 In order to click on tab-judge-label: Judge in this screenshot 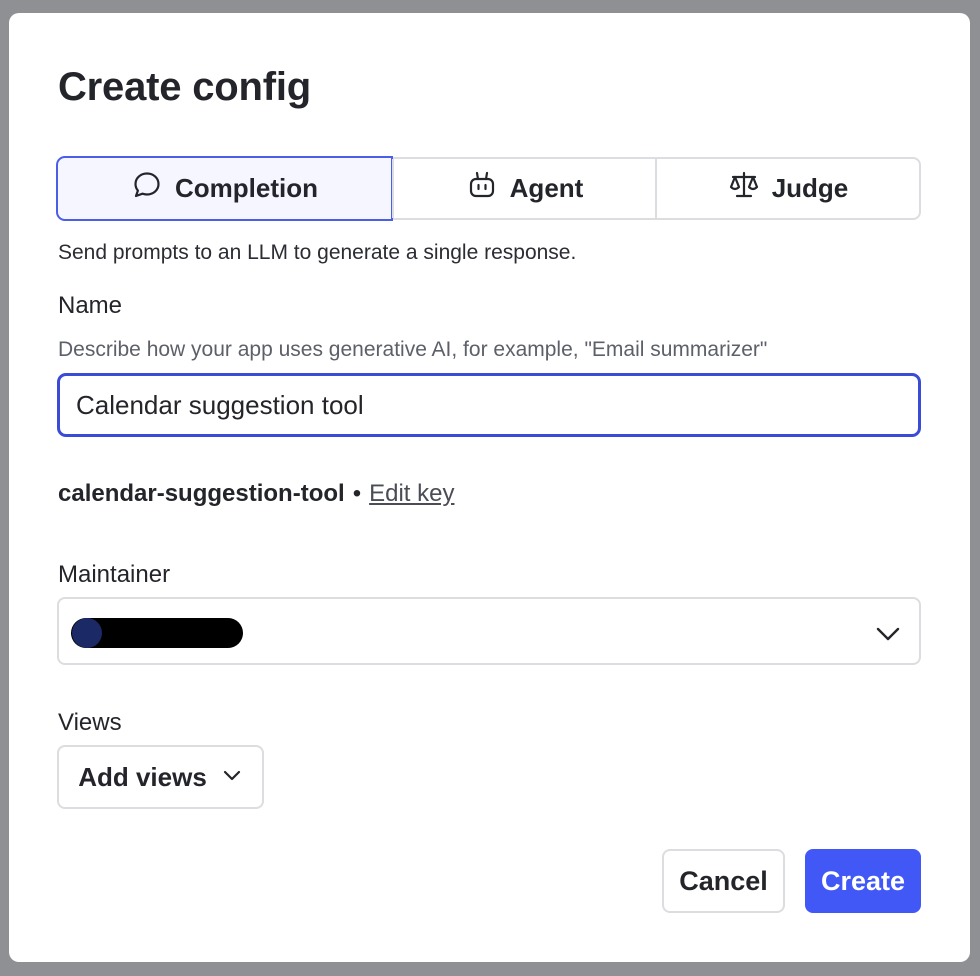, I will do `click(810, 188)`.